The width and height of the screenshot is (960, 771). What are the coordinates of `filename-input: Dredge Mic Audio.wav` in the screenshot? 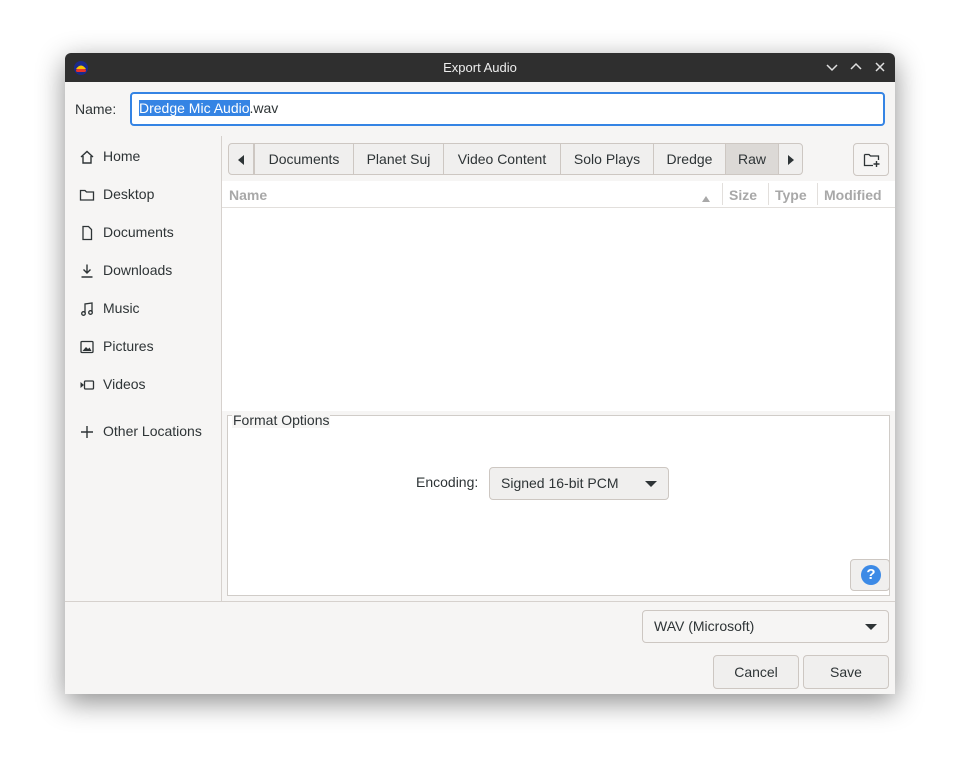 It's located at (507, 109).